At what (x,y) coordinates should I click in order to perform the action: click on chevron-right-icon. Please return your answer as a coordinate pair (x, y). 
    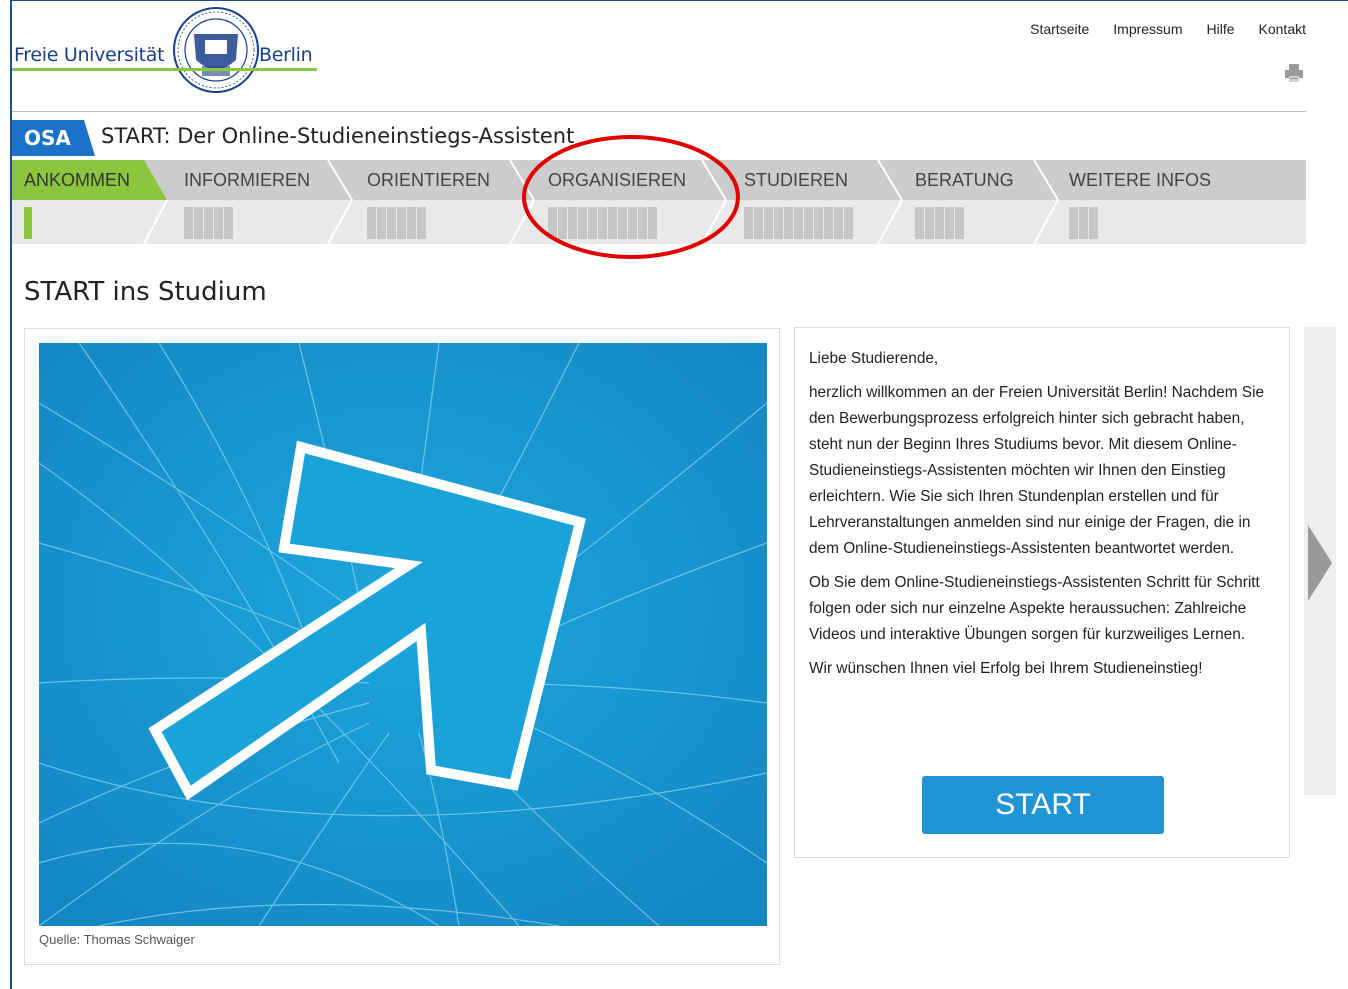
    Looking at the image, I should click on (1320, 563).